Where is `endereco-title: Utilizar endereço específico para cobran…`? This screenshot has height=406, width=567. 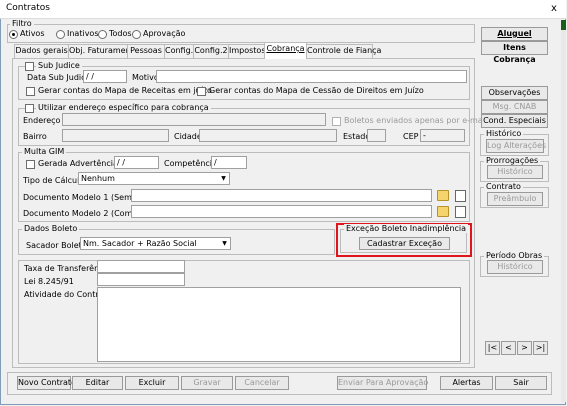 endereco-title: Utilizar endereço específico para cobran… is located at coordinates (123, 107).